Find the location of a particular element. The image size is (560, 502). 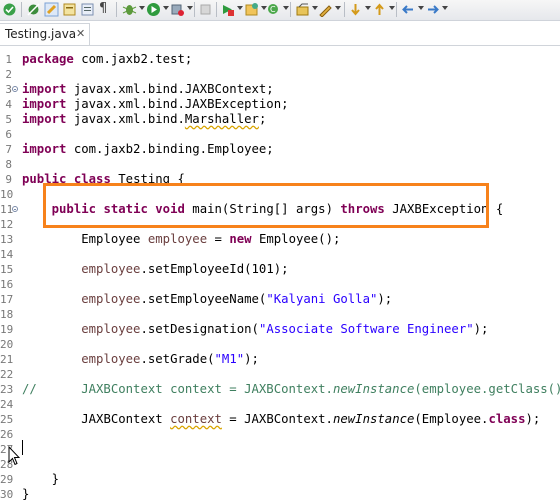

forward-dropdown-icon is located at coordinates (445, 8).